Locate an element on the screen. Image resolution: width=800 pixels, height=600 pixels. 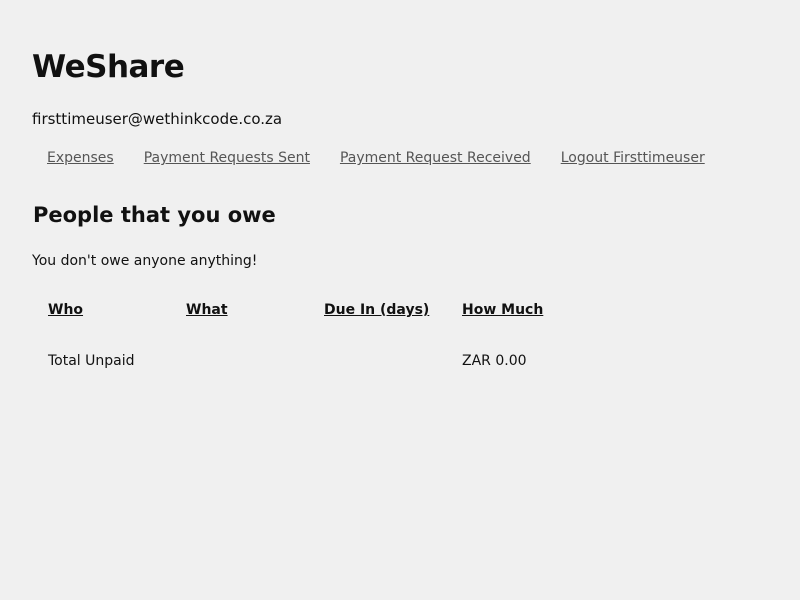
nav-link-payment-requests-sent: Payment Requests Sent is located at coordinates (227, 158).